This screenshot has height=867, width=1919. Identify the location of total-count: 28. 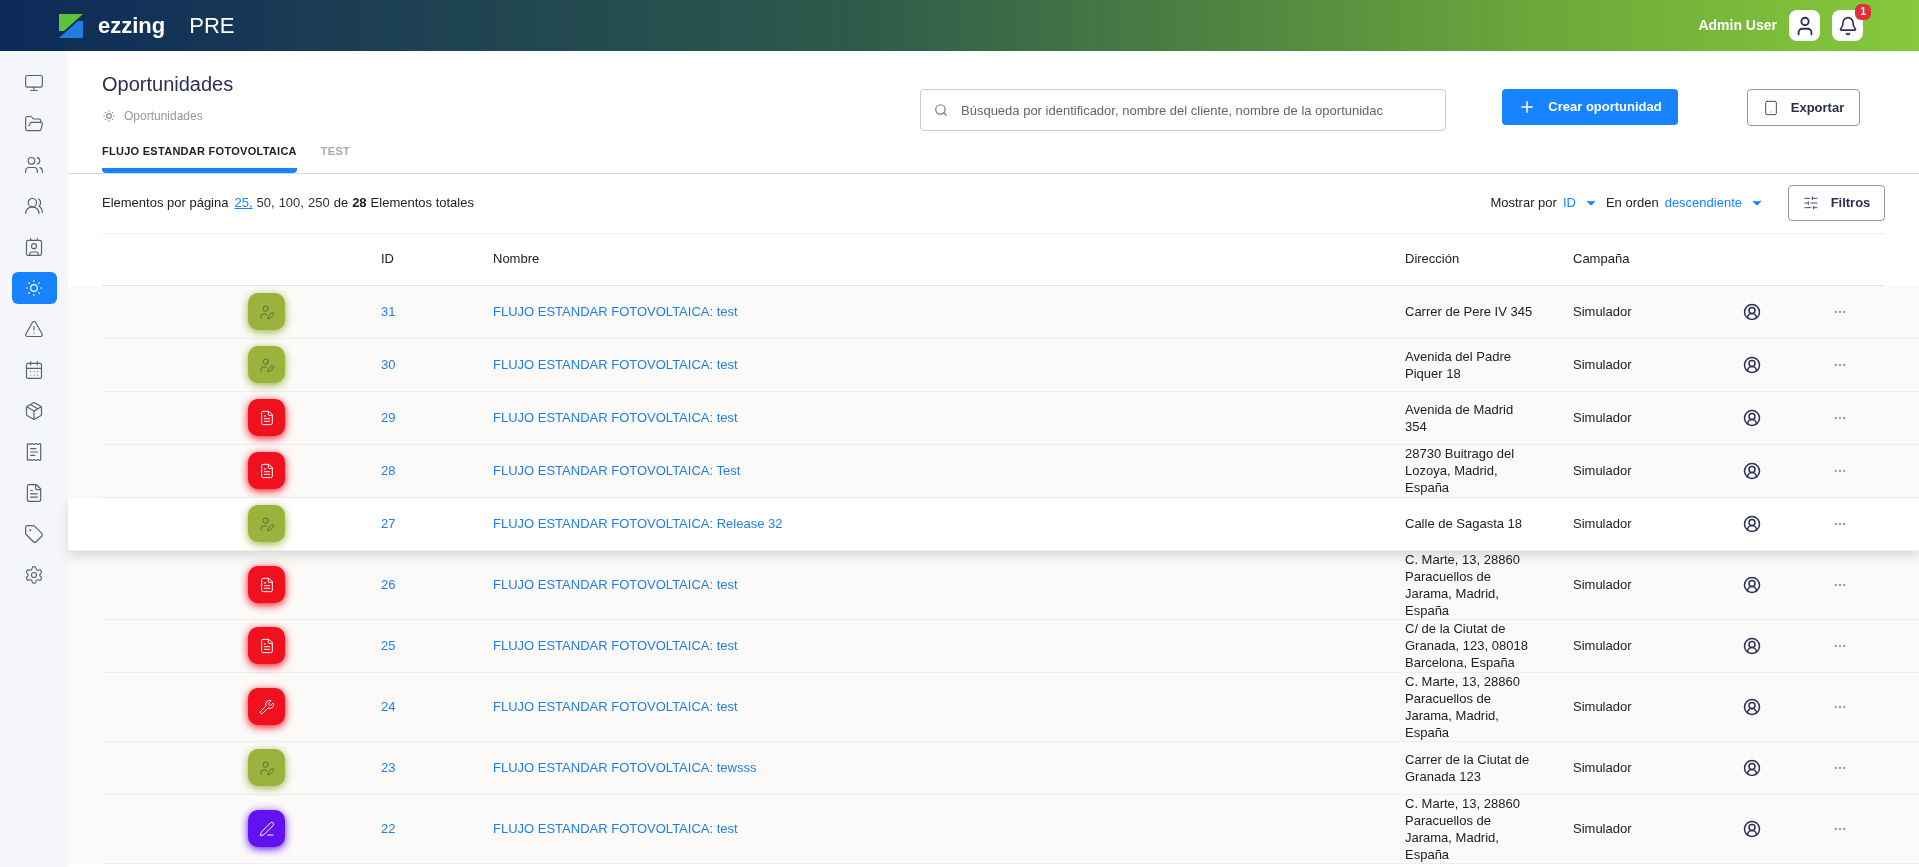
(359, 203).